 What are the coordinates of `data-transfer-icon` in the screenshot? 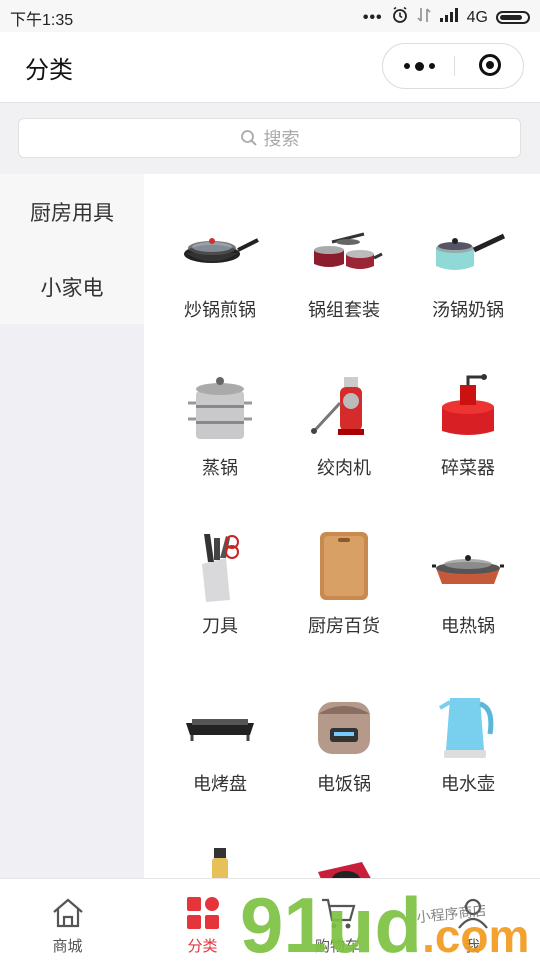 It's located at (424, 17).